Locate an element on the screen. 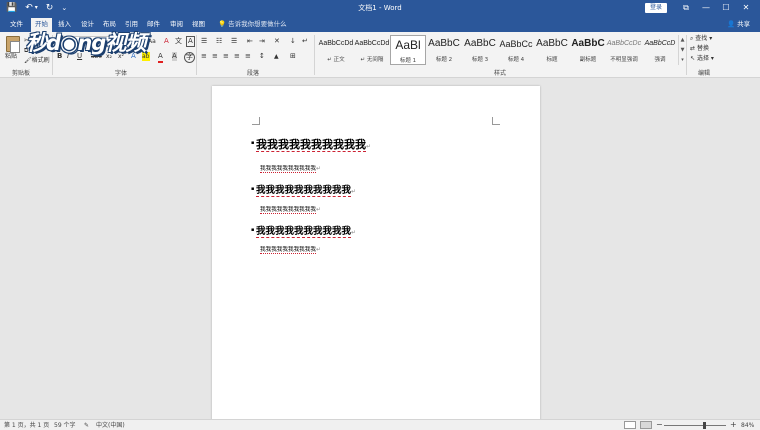 The width and height of the screenshot is (760, 430). enclose-characters-icon: 字 is located at coordinates (189, 57).